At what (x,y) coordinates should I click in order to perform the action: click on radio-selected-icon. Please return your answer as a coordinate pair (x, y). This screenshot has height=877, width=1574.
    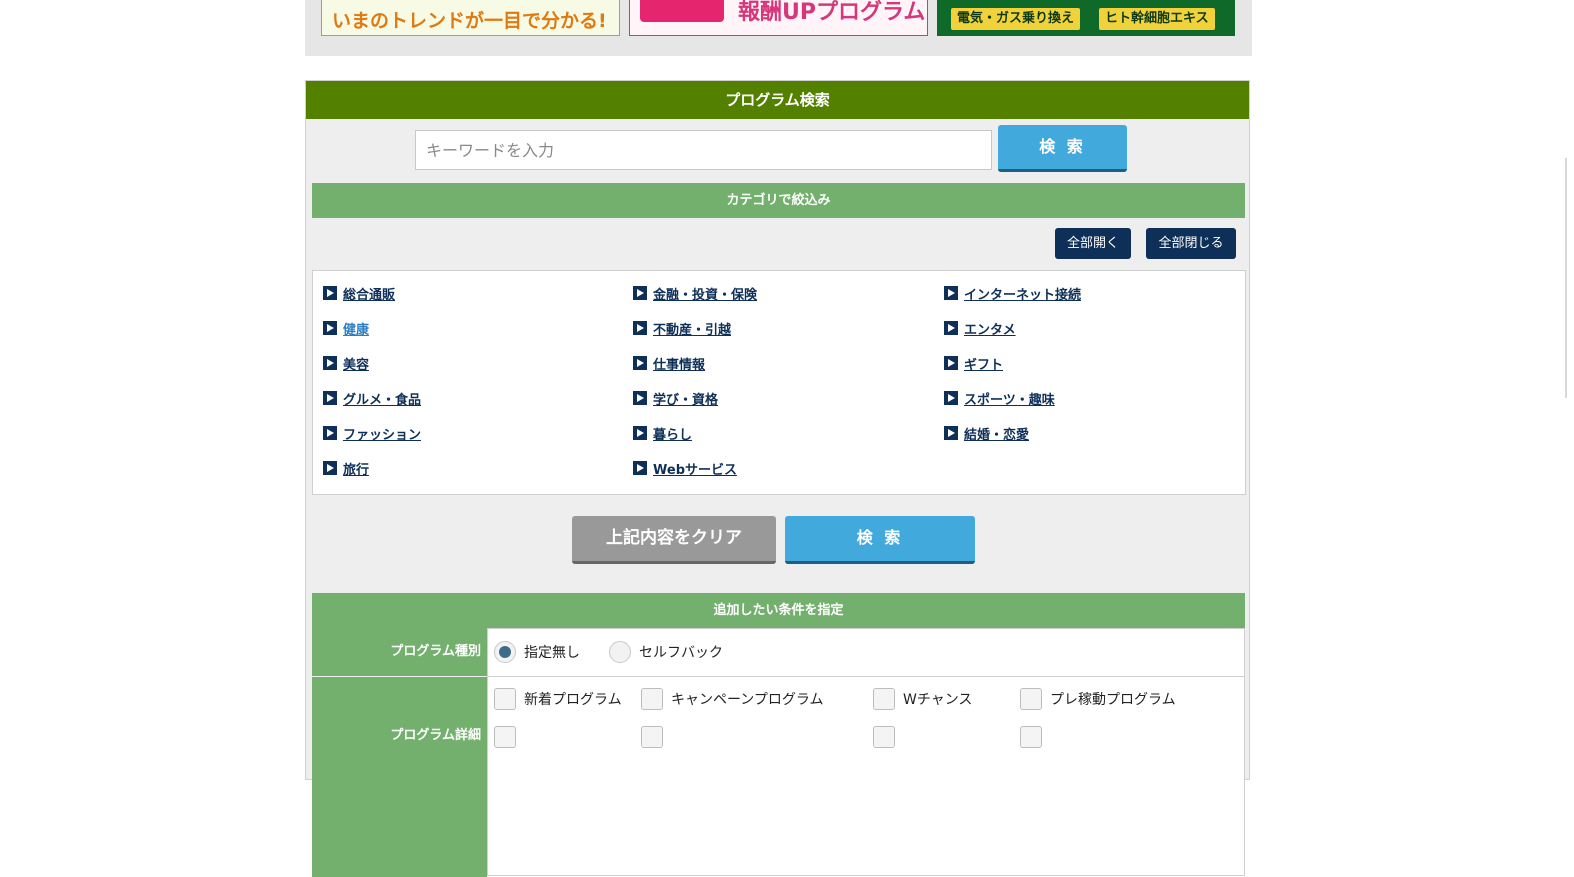
    Looking at the image, I should click on (505, 652).